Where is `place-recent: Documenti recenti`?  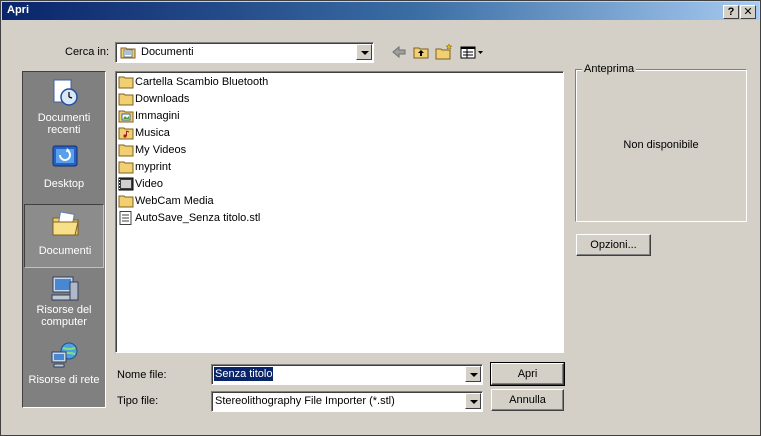
place-recent: Documenti recenti is located at coordinates (64, 106).